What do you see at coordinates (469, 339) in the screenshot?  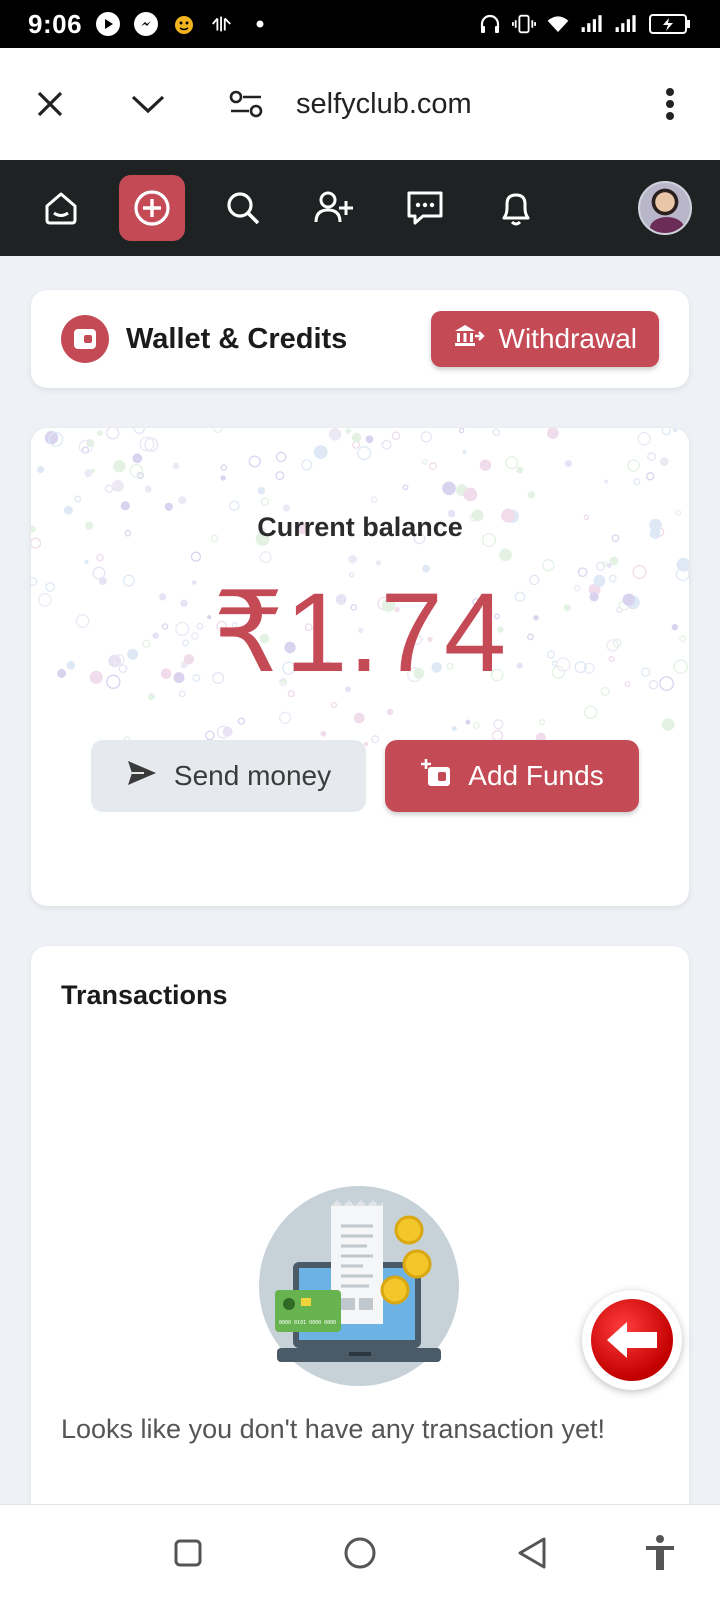 I see `bank-transfer-icon` at bounding box center [469, 339].